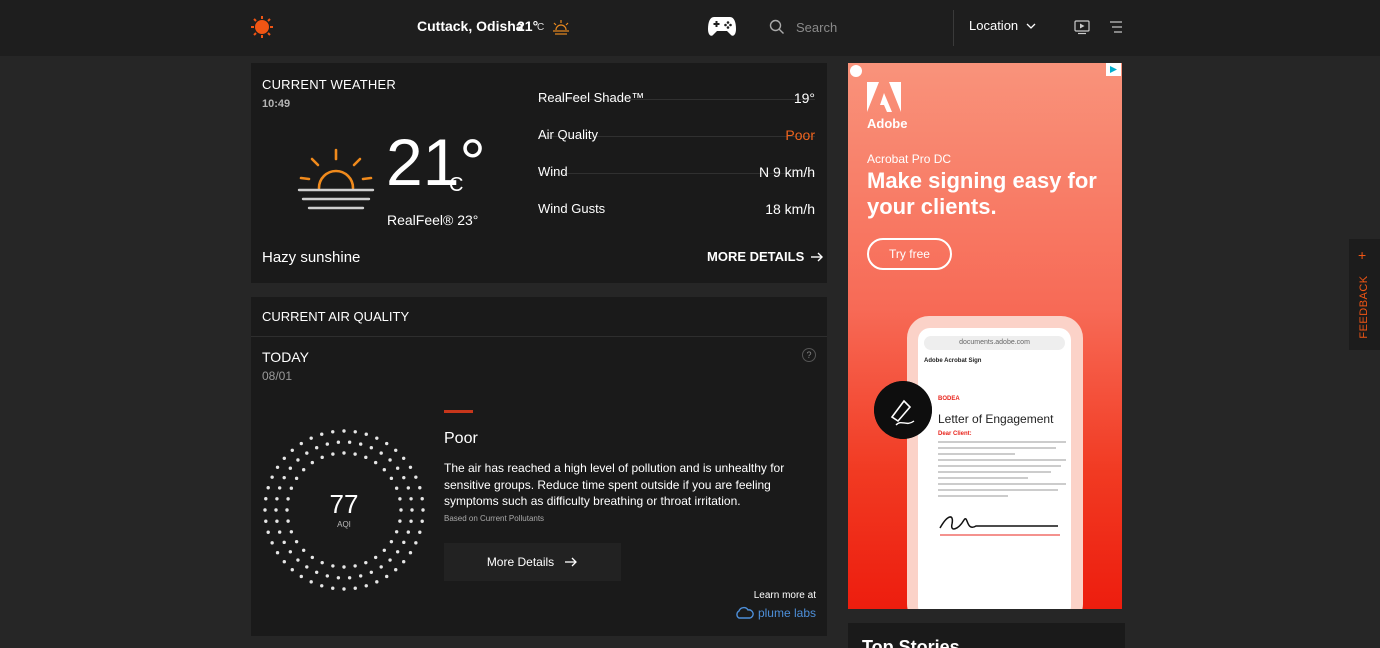  I want to click on aqi-category: Poor, so click(461, 438).